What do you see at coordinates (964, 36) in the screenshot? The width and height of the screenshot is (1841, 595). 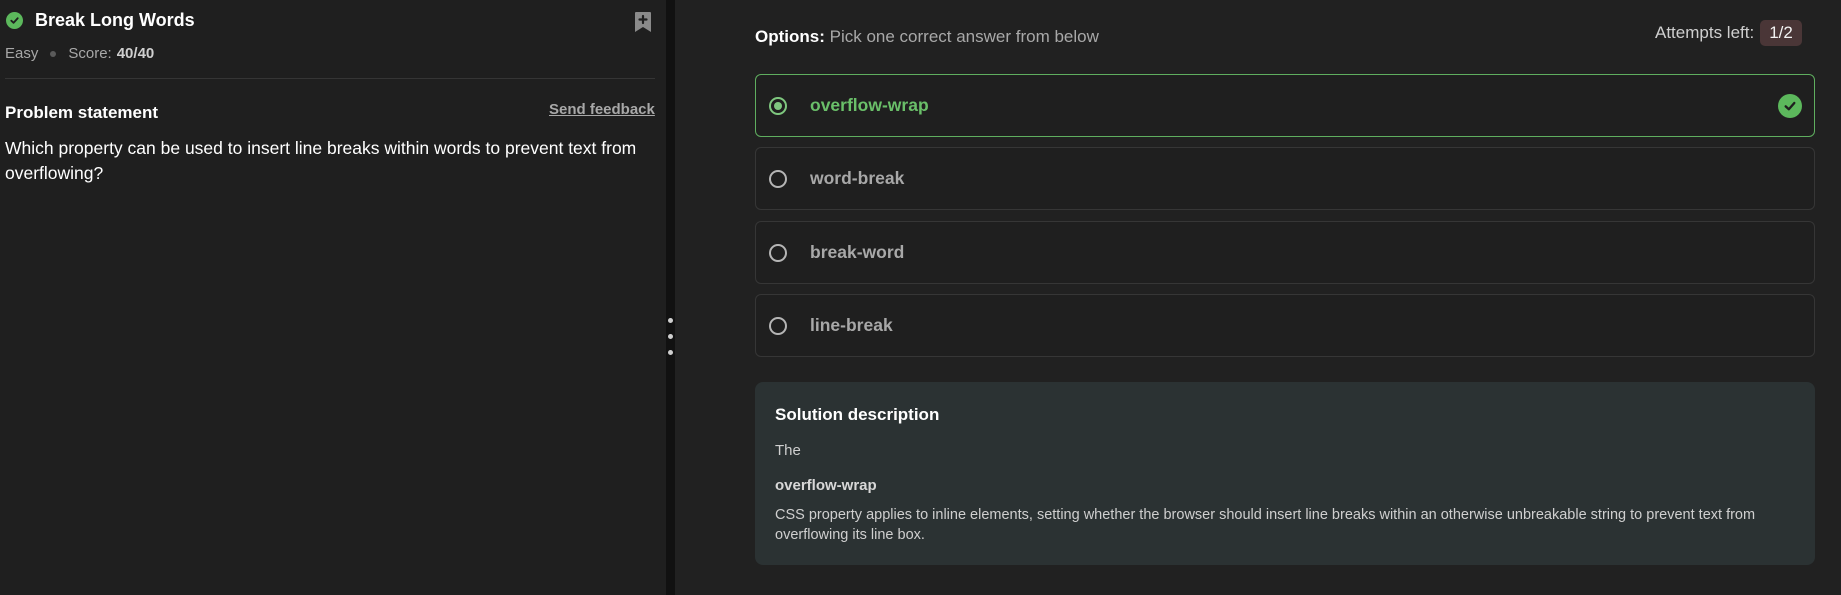 I see `options-label-text: Pick one correct answer from below` at bounding box center [964, 36].